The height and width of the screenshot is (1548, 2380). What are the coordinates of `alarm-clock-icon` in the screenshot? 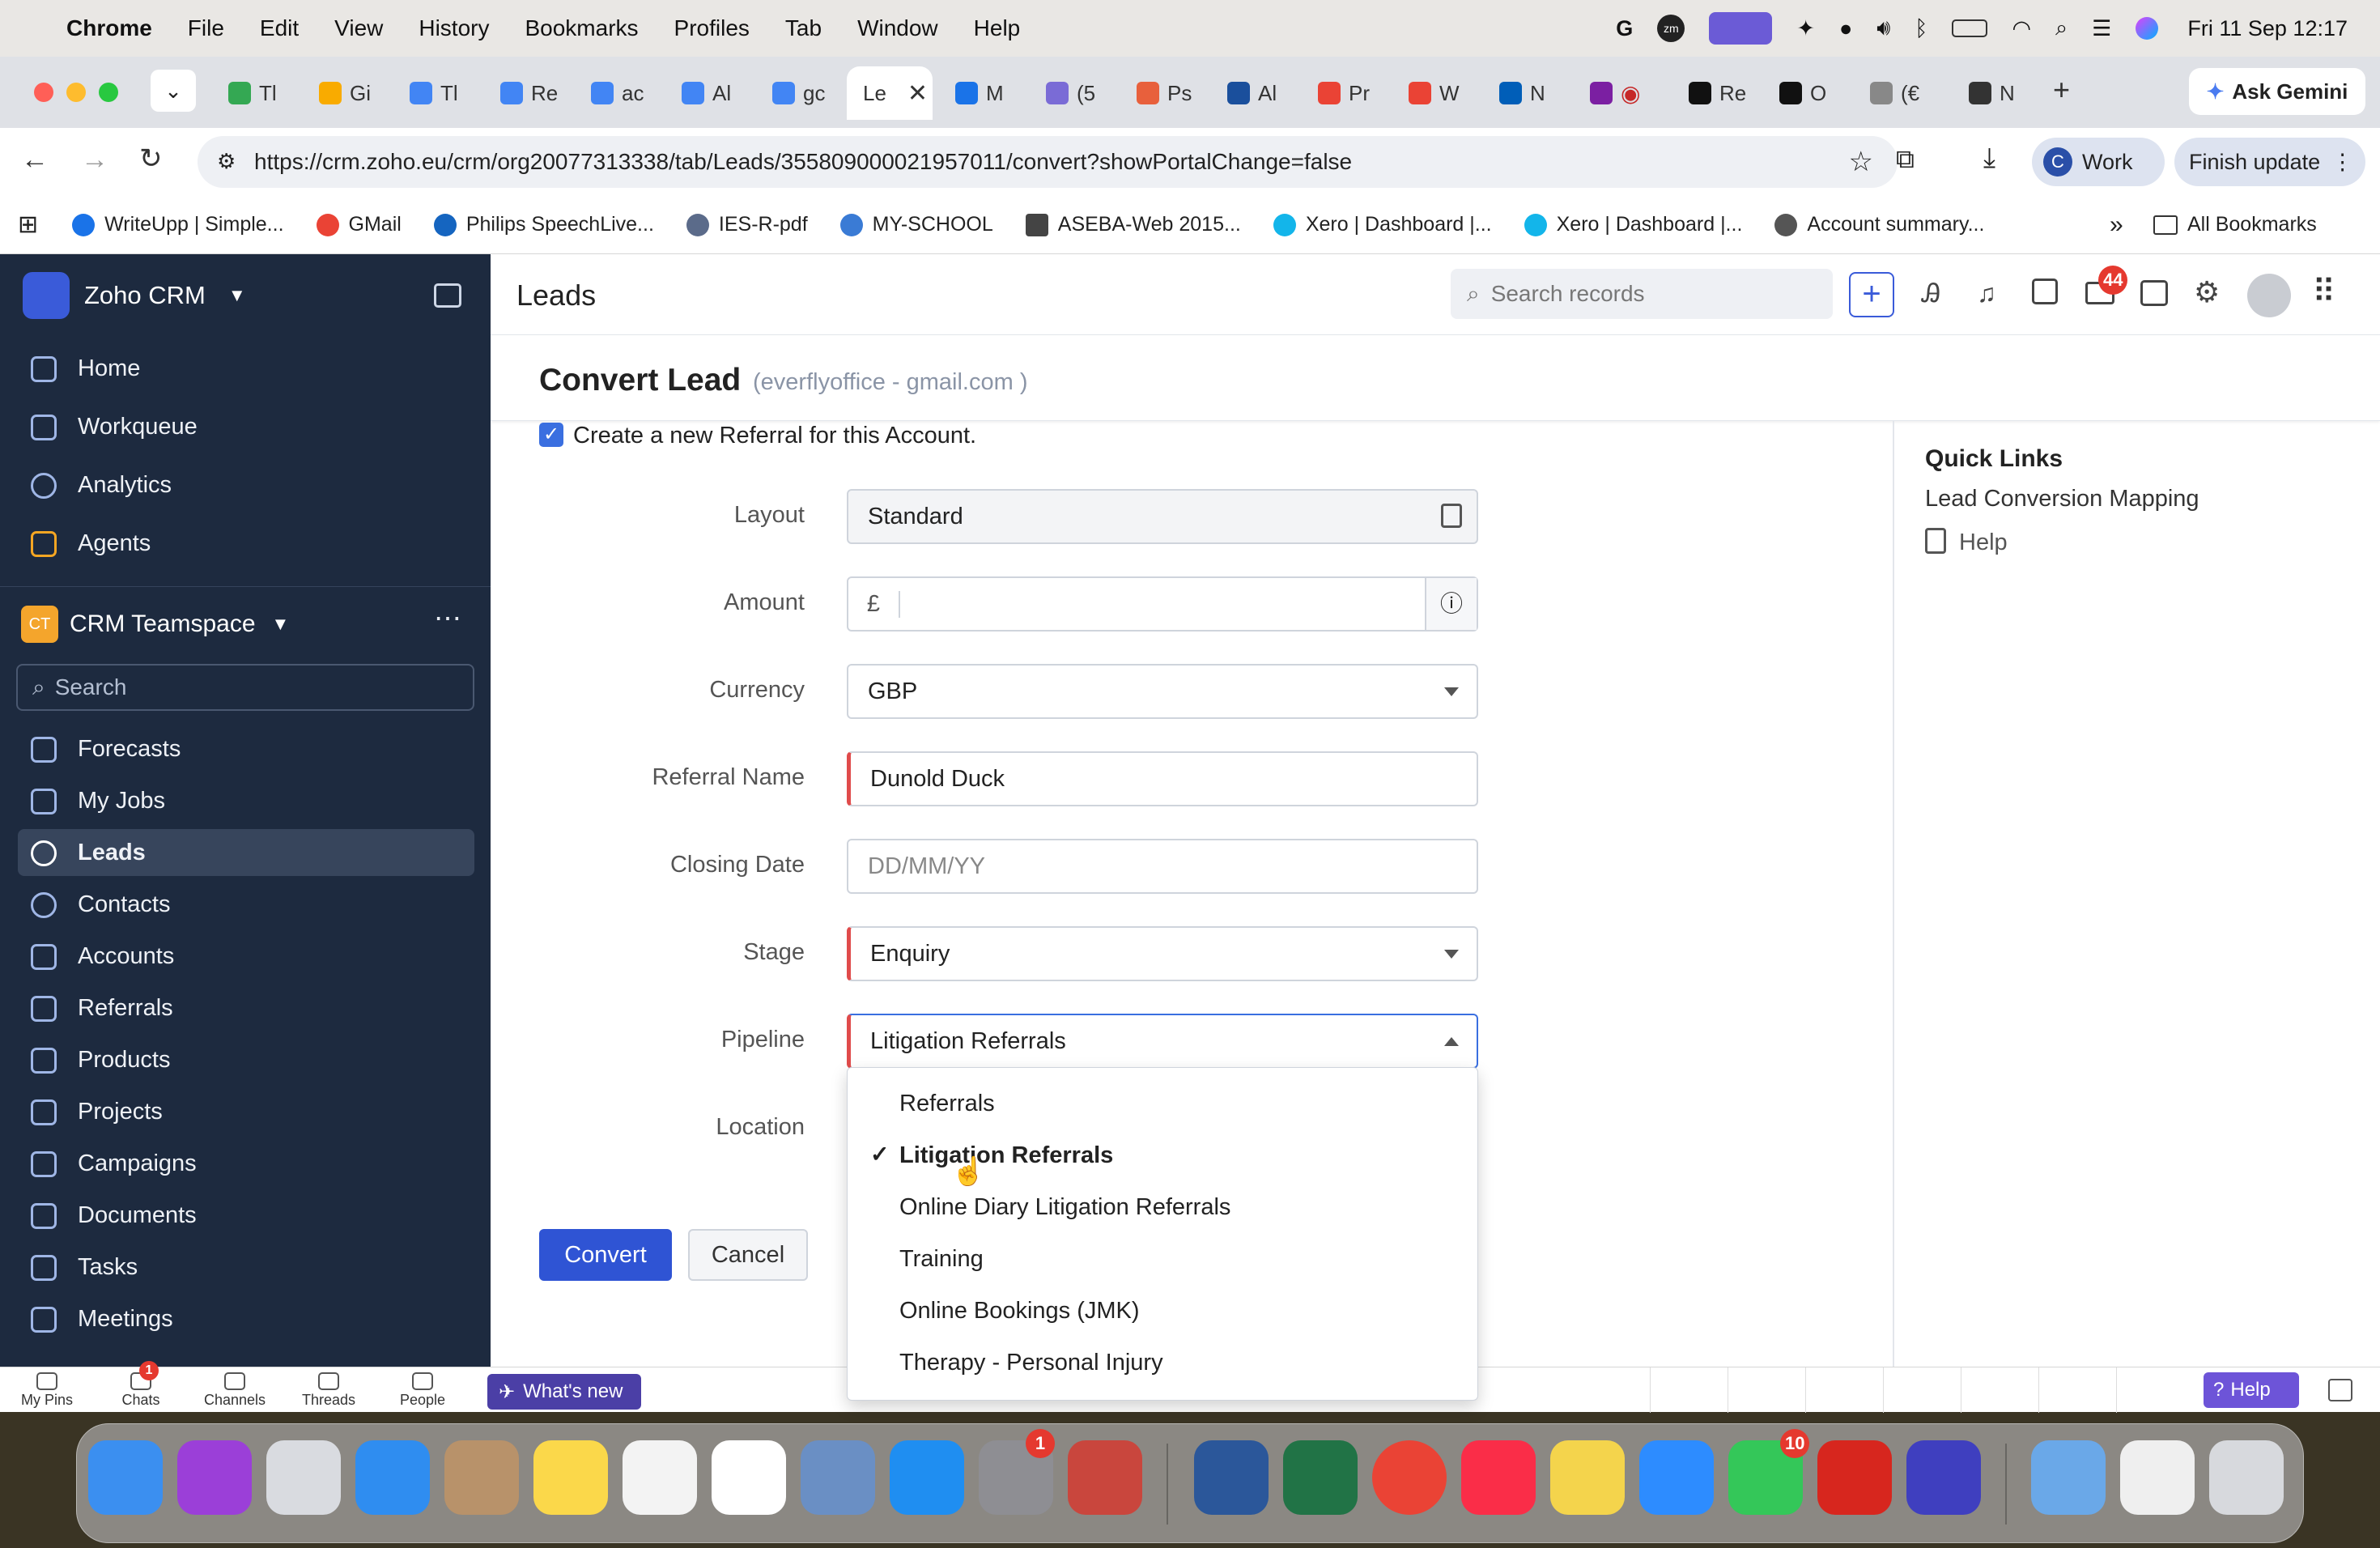 It's located at (1999, 1390).